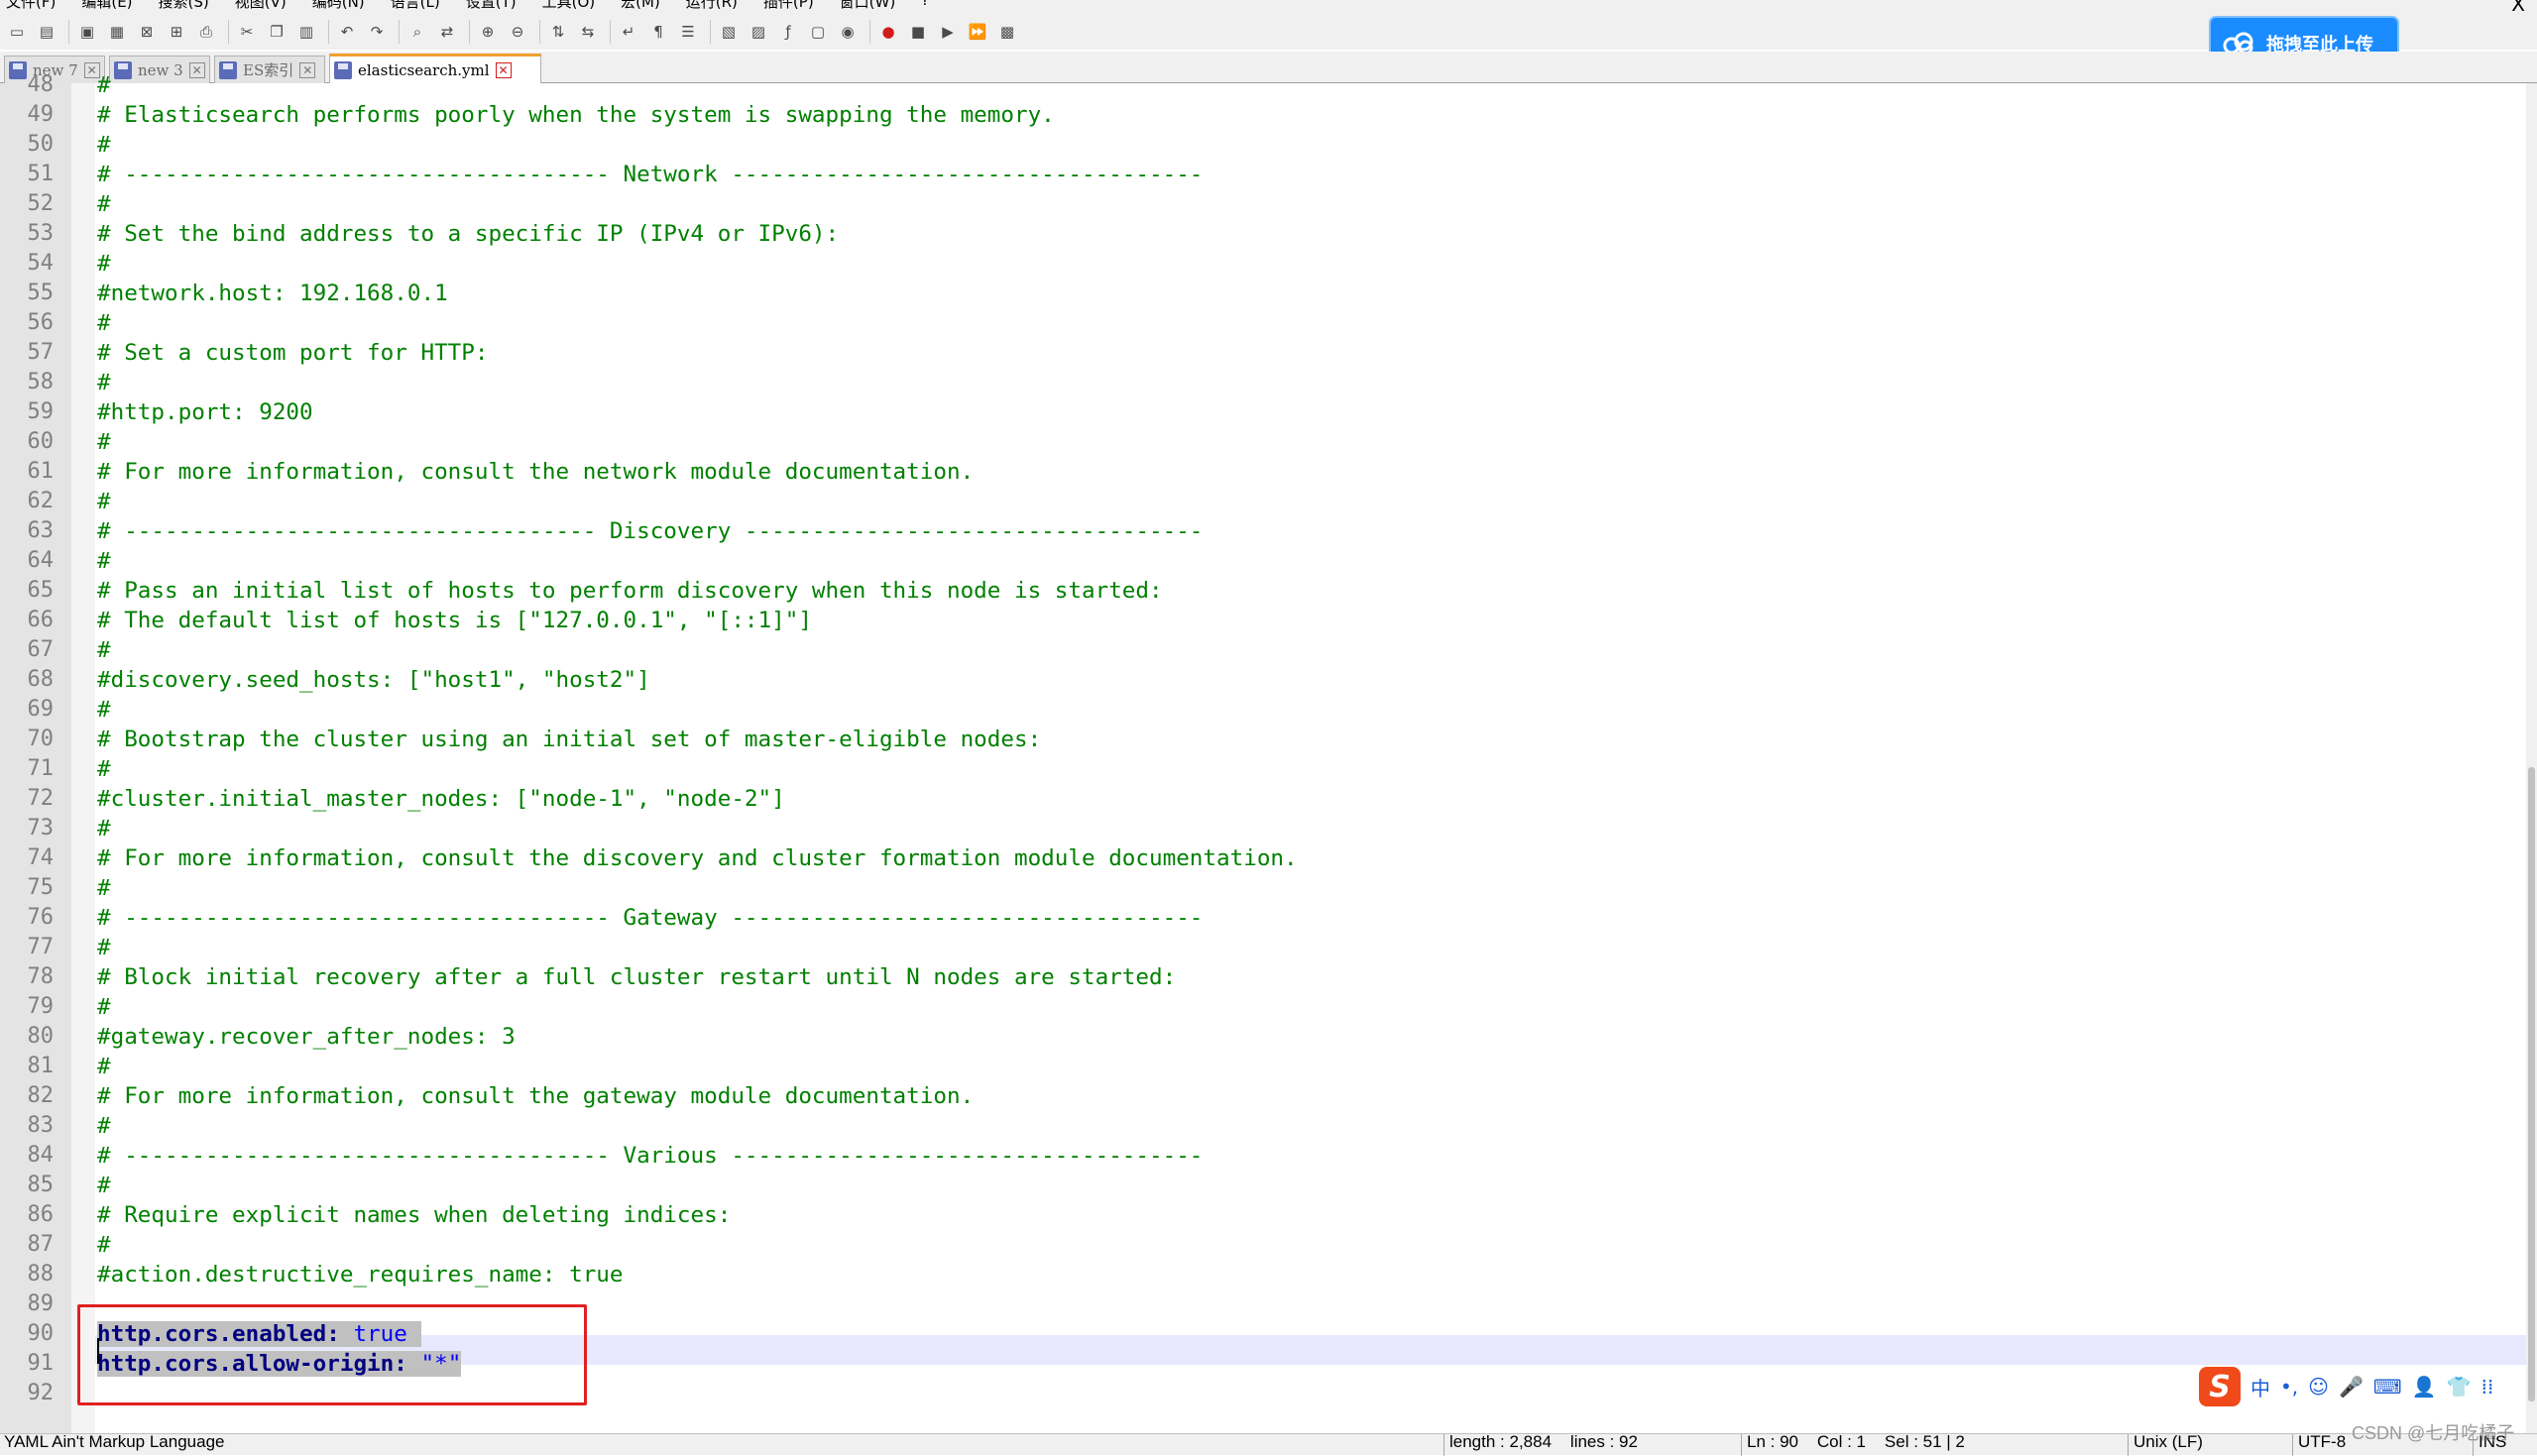 The image size is (2537, 1456). What do you see at coordinates (117, 32) in the screenshot?
I see `save-all-icon: ▦` at bounding box center [117, 32].